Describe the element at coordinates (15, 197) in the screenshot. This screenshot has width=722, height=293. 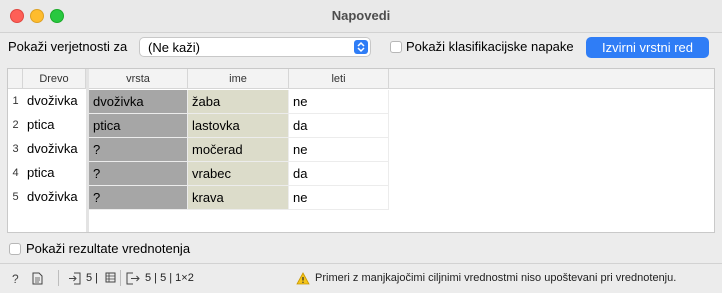
I see `row-number: 5` at that location.